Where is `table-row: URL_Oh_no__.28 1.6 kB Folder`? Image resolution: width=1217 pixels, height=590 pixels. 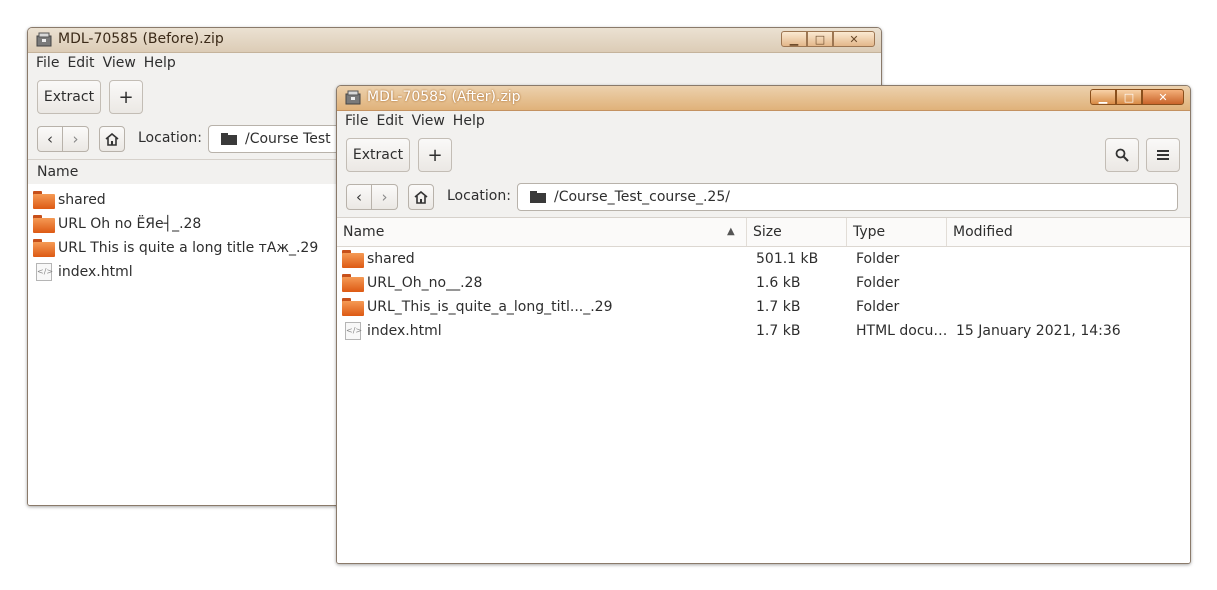 table-row: URL_Oh_no__.28 1.6 kB Folder is located at coordinates (763, 283).